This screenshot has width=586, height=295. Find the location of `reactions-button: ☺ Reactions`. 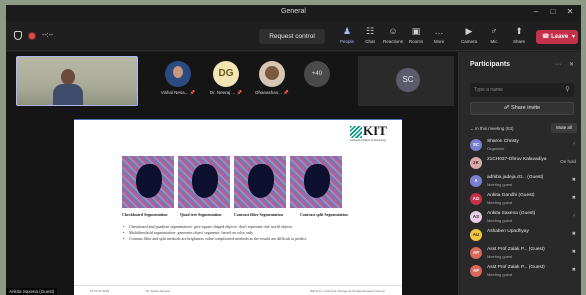

reactions-button: ☺ Reactions is located at coordinates (393, 35).